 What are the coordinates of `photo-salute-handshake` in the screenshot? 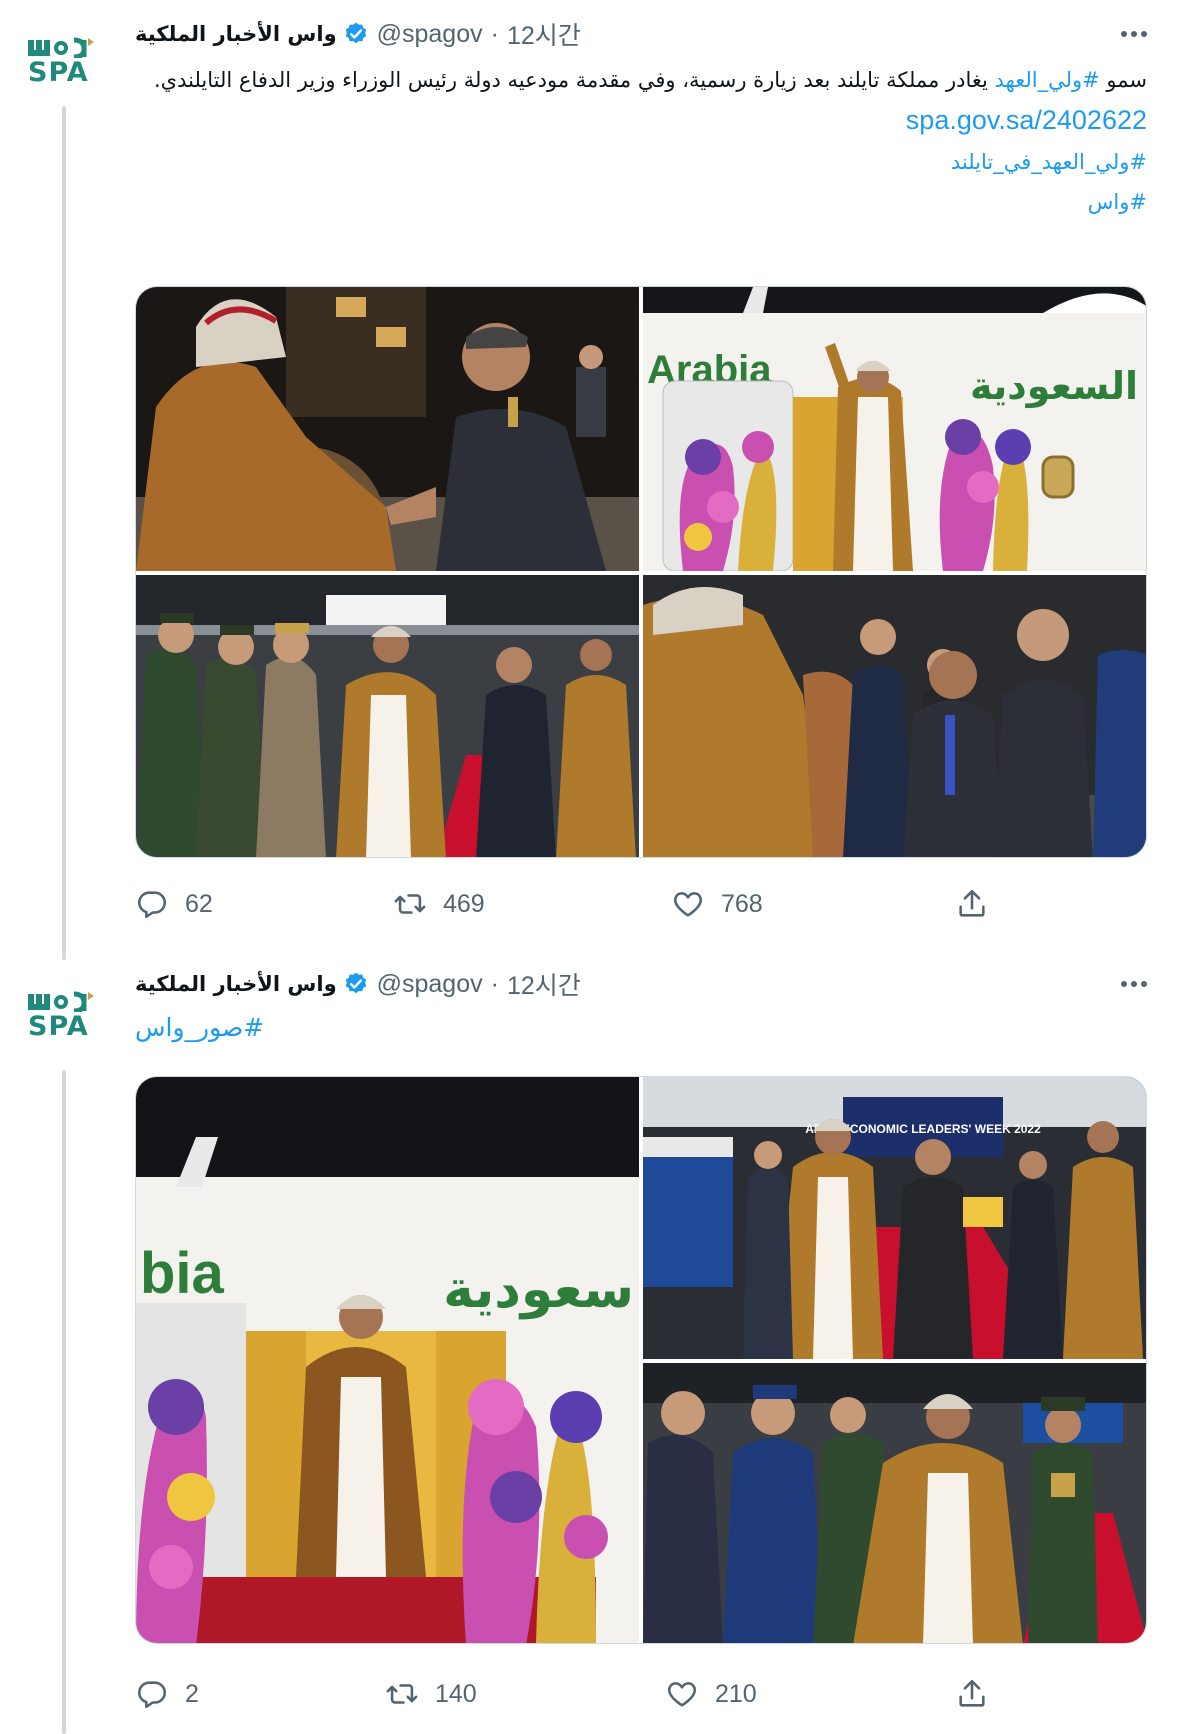 It's located at (894, 1503).